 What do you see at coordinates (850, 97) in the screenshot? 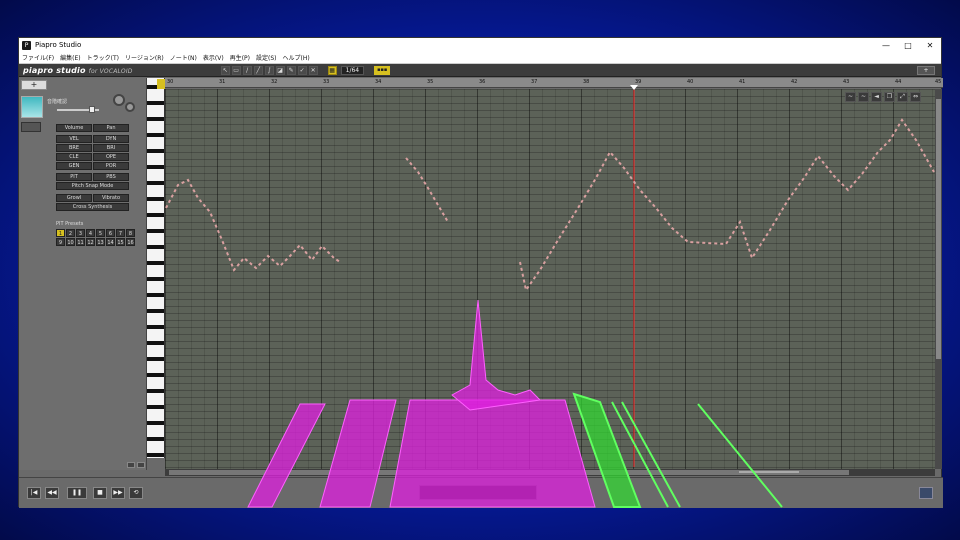
I see `curve-red-icon: ~` at bounding box center [850, 97].